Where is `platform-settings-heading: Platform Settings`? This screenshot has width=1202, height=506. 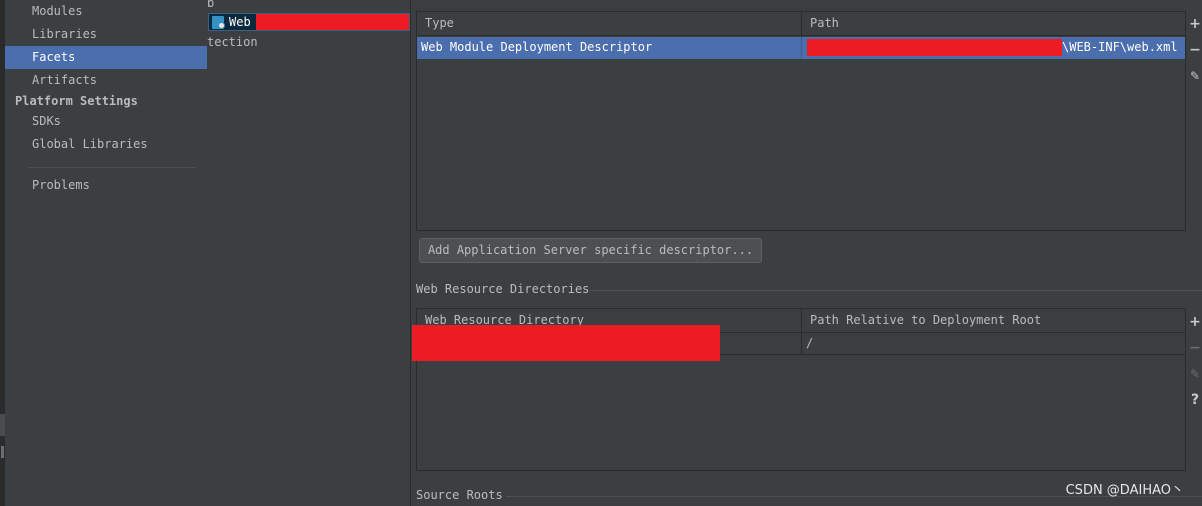 platform-settings-heading: Platform Settings is located at coordinates (76, 101).